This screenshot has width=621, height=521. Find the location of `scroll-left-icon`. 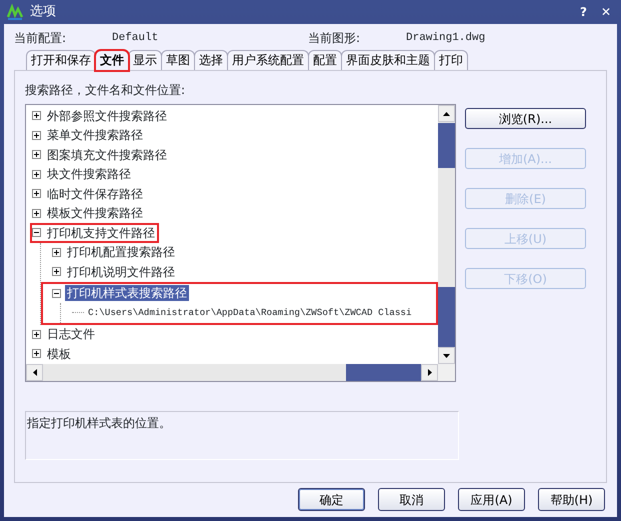

scroll-left-icon is located at coordinates (34, 372).